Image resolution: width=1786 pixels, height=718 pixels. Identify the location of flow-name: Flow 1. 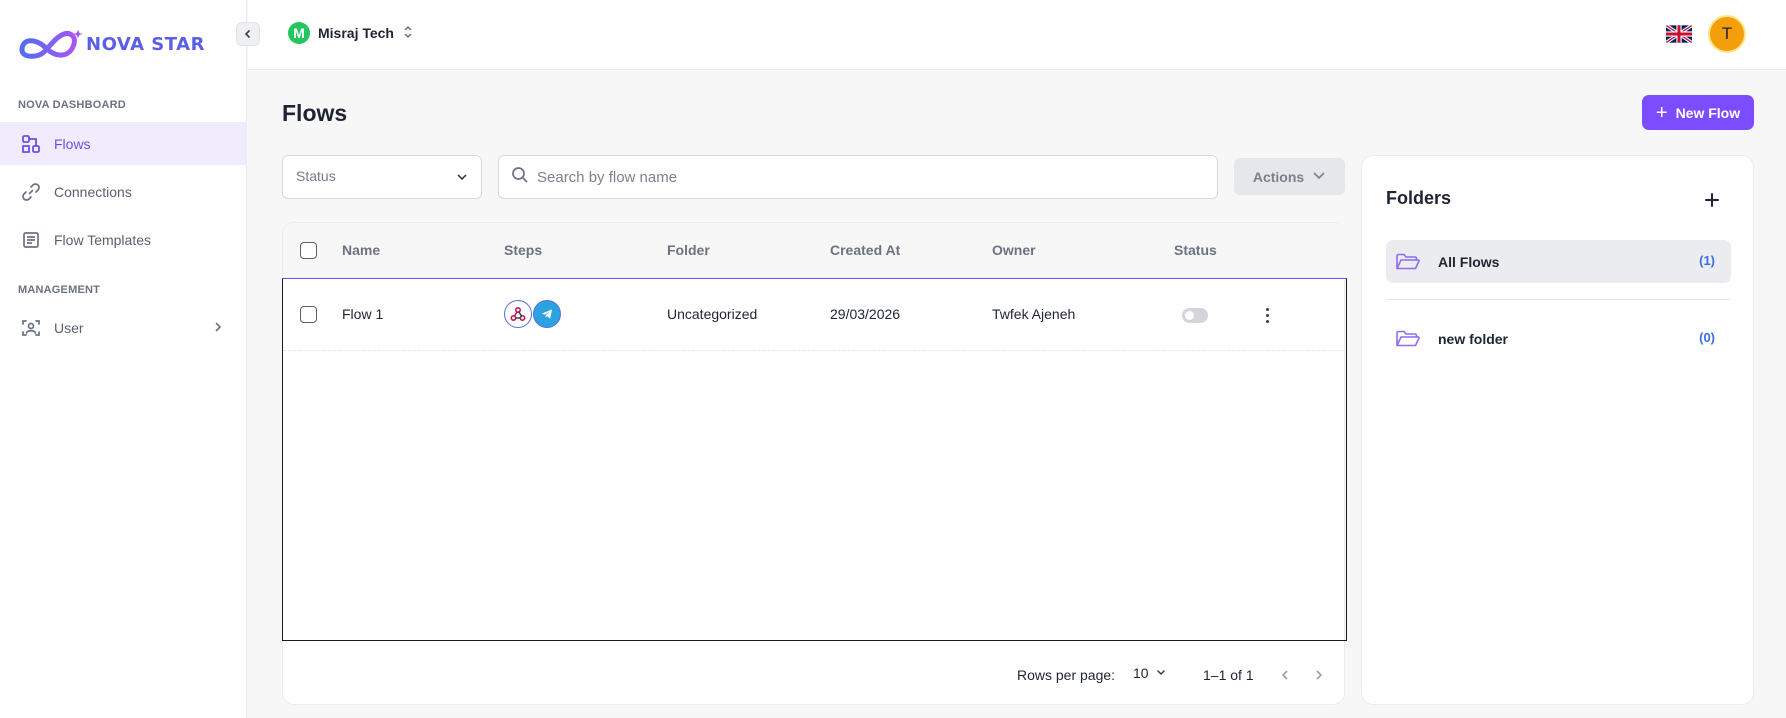
(362, 314).